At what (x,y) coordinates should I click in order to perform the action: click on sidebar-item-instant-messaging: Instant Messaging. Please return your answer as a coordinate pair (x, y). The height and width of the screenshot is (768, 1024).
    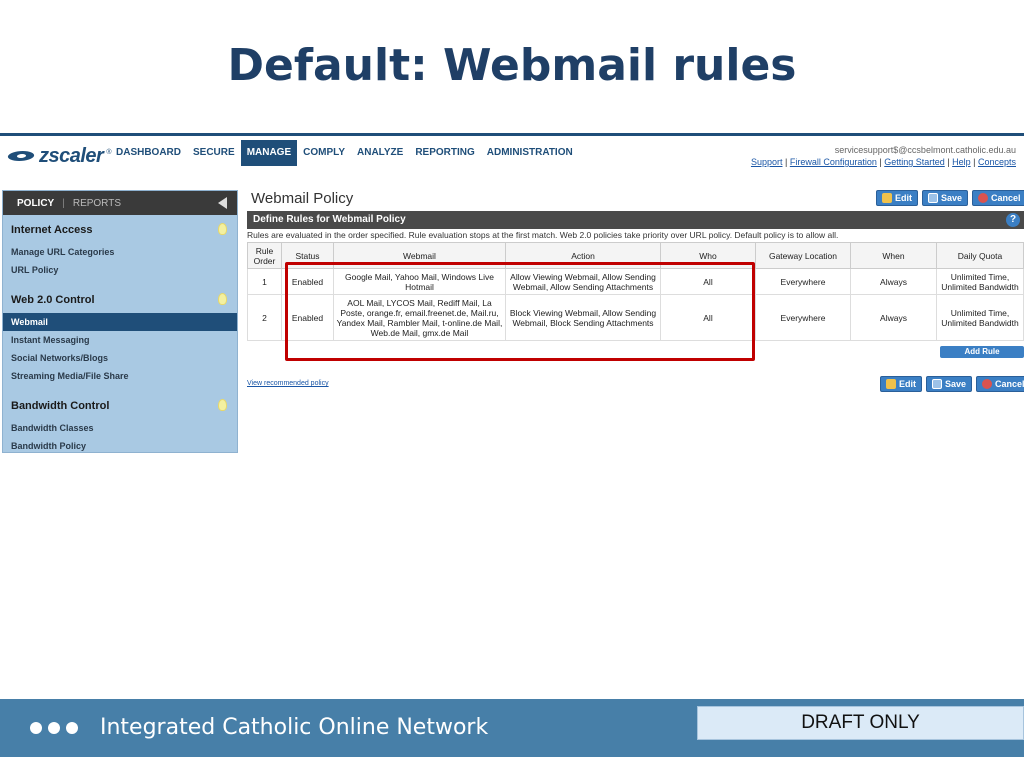
    Looking at the image, I should click on (120, 340).